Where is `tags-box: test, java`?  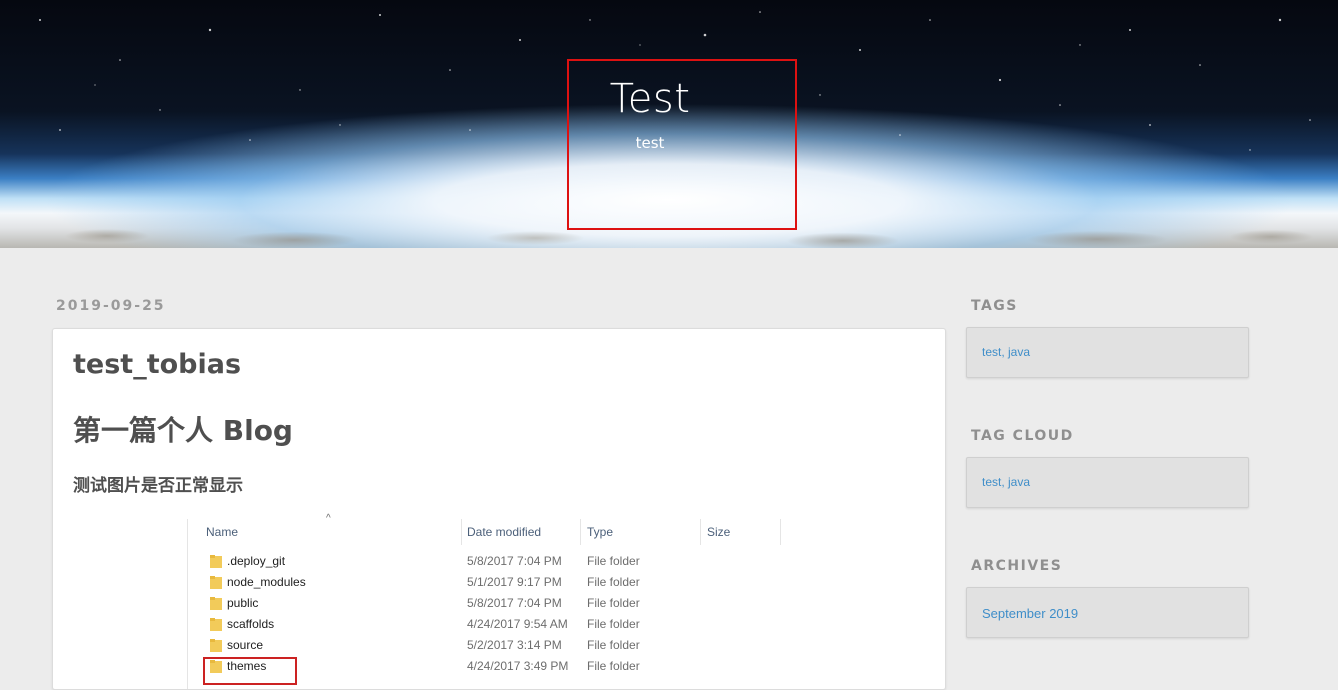
tags-box: test, java is located at coordinates (1107, 352).